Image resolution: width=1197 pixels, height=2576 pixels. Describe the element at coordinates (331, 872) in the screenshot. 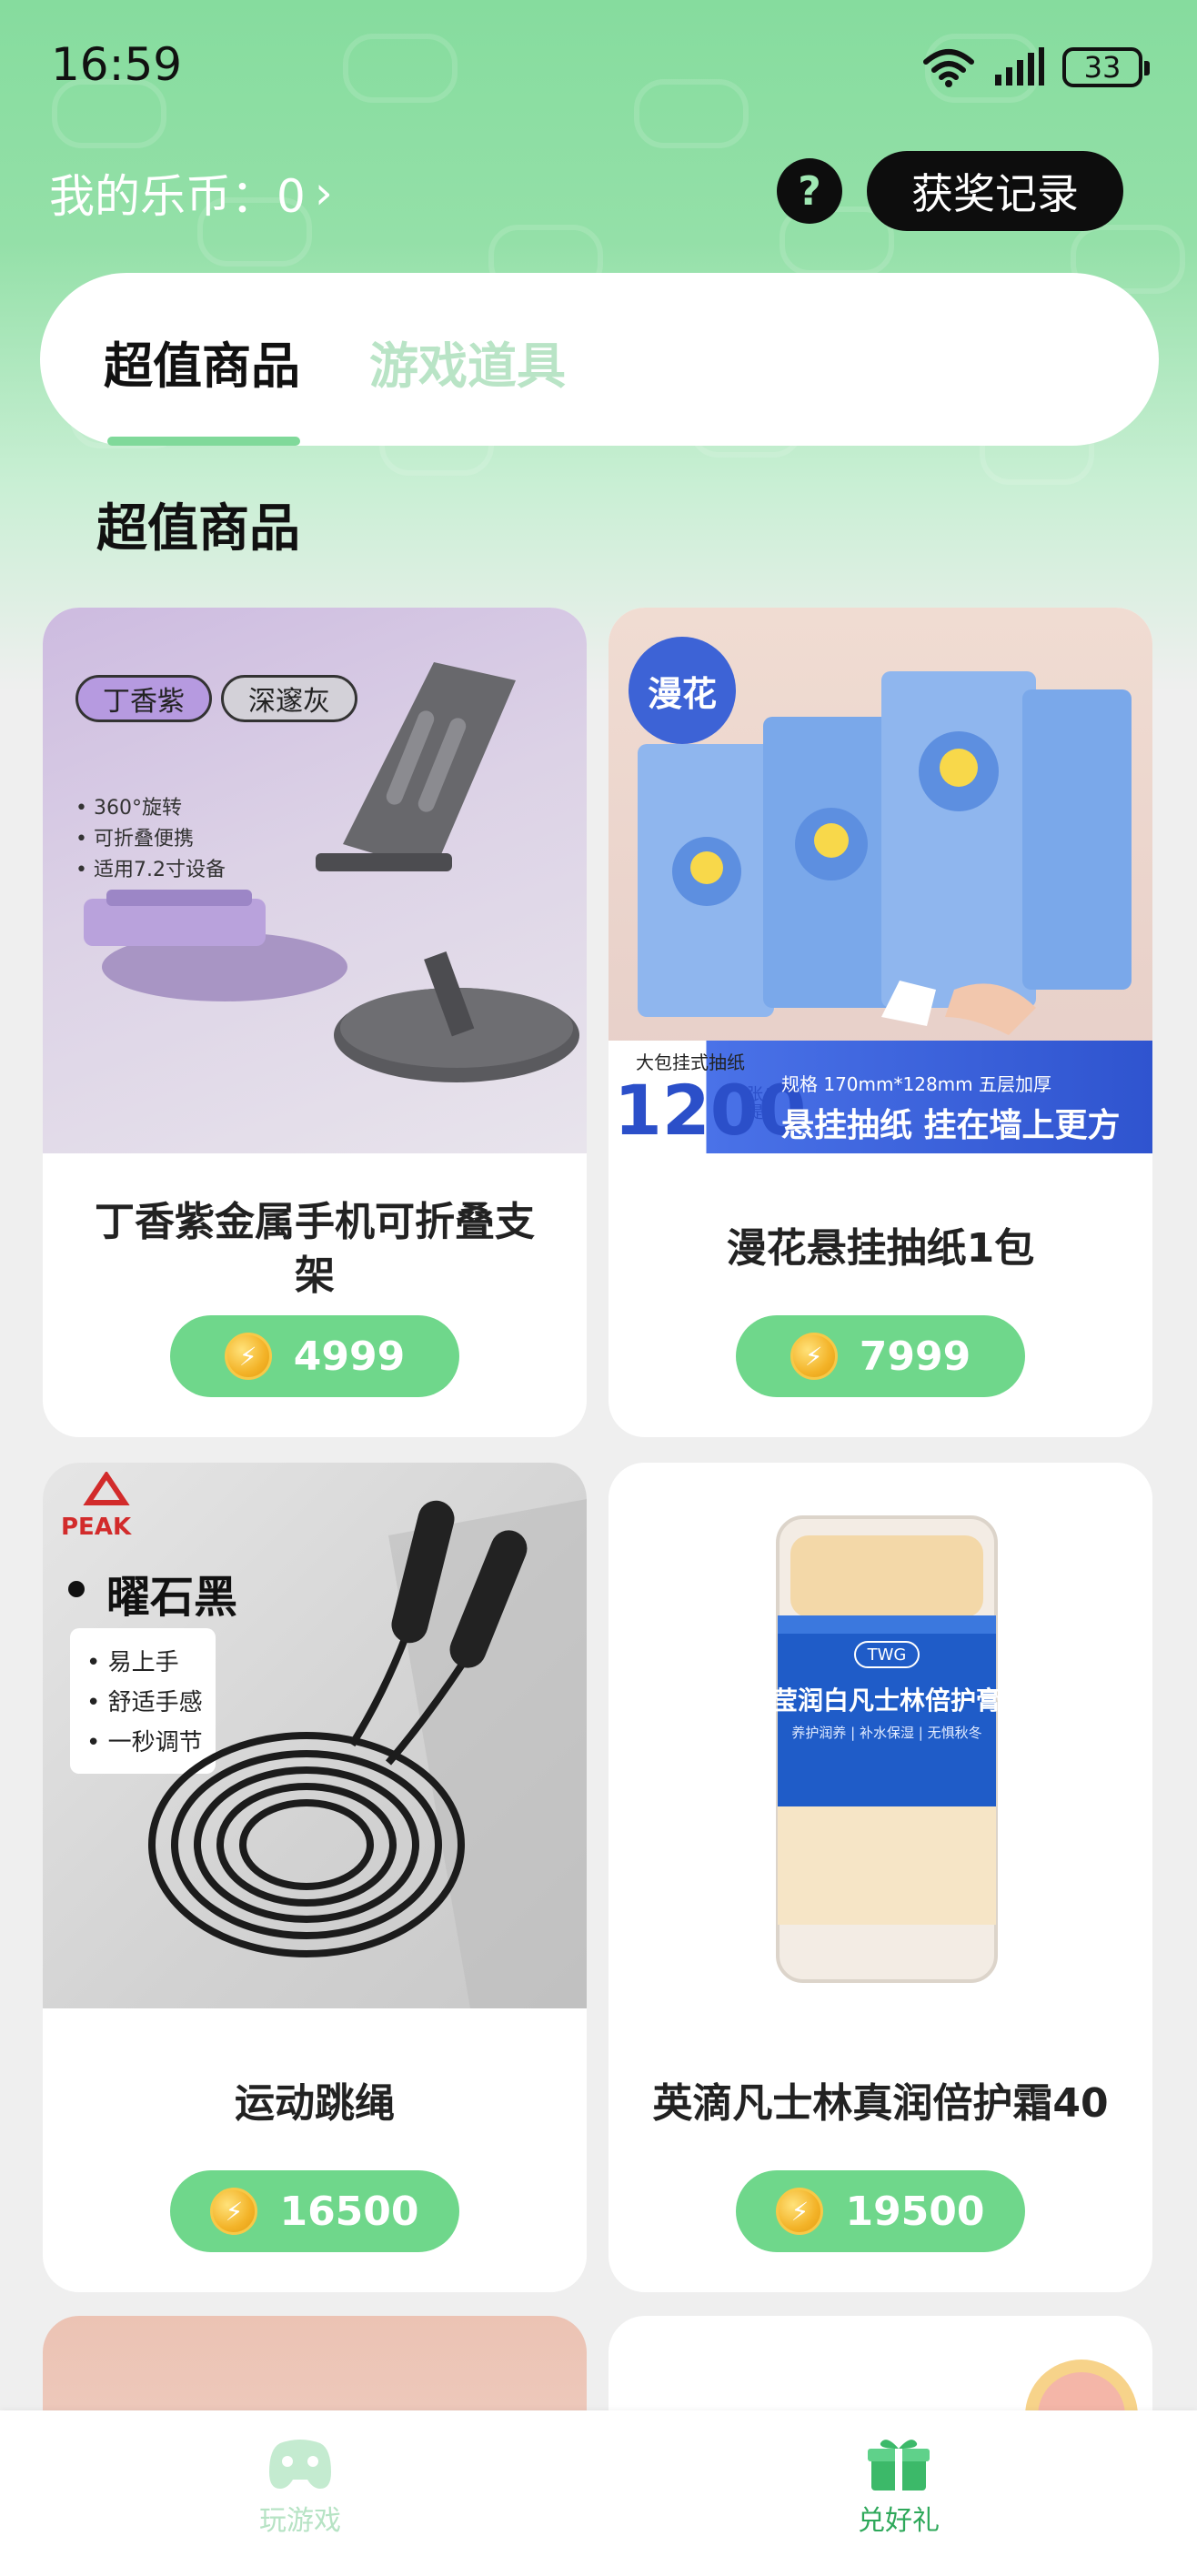

I see `phone-stand-illustration` at that location.